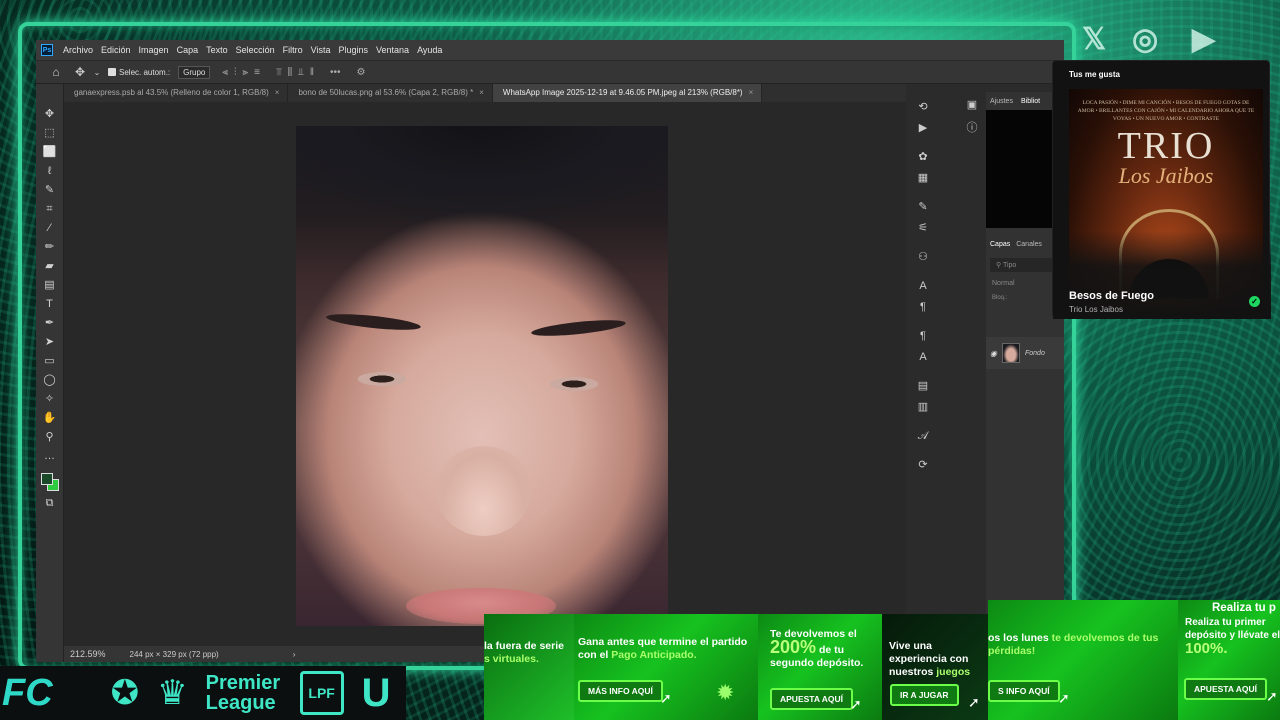  What do you see at coordinates (972, 104) in the screenshot?
I see `libraries-icon: ▣` at bounding box center [972, 104].